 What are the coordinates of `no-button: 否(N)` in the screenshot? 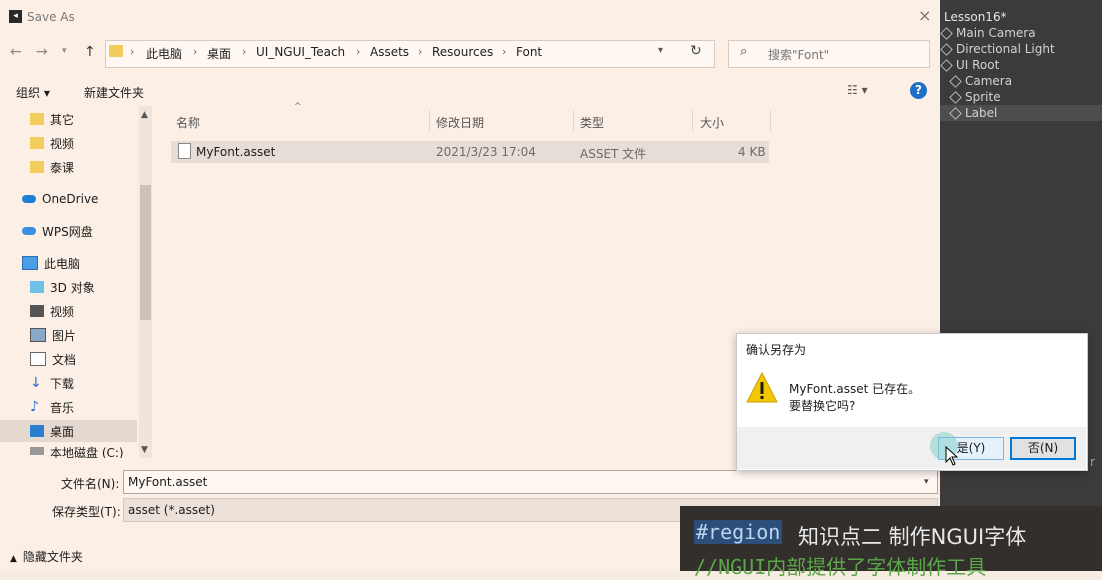 It's located at (1043, 448).